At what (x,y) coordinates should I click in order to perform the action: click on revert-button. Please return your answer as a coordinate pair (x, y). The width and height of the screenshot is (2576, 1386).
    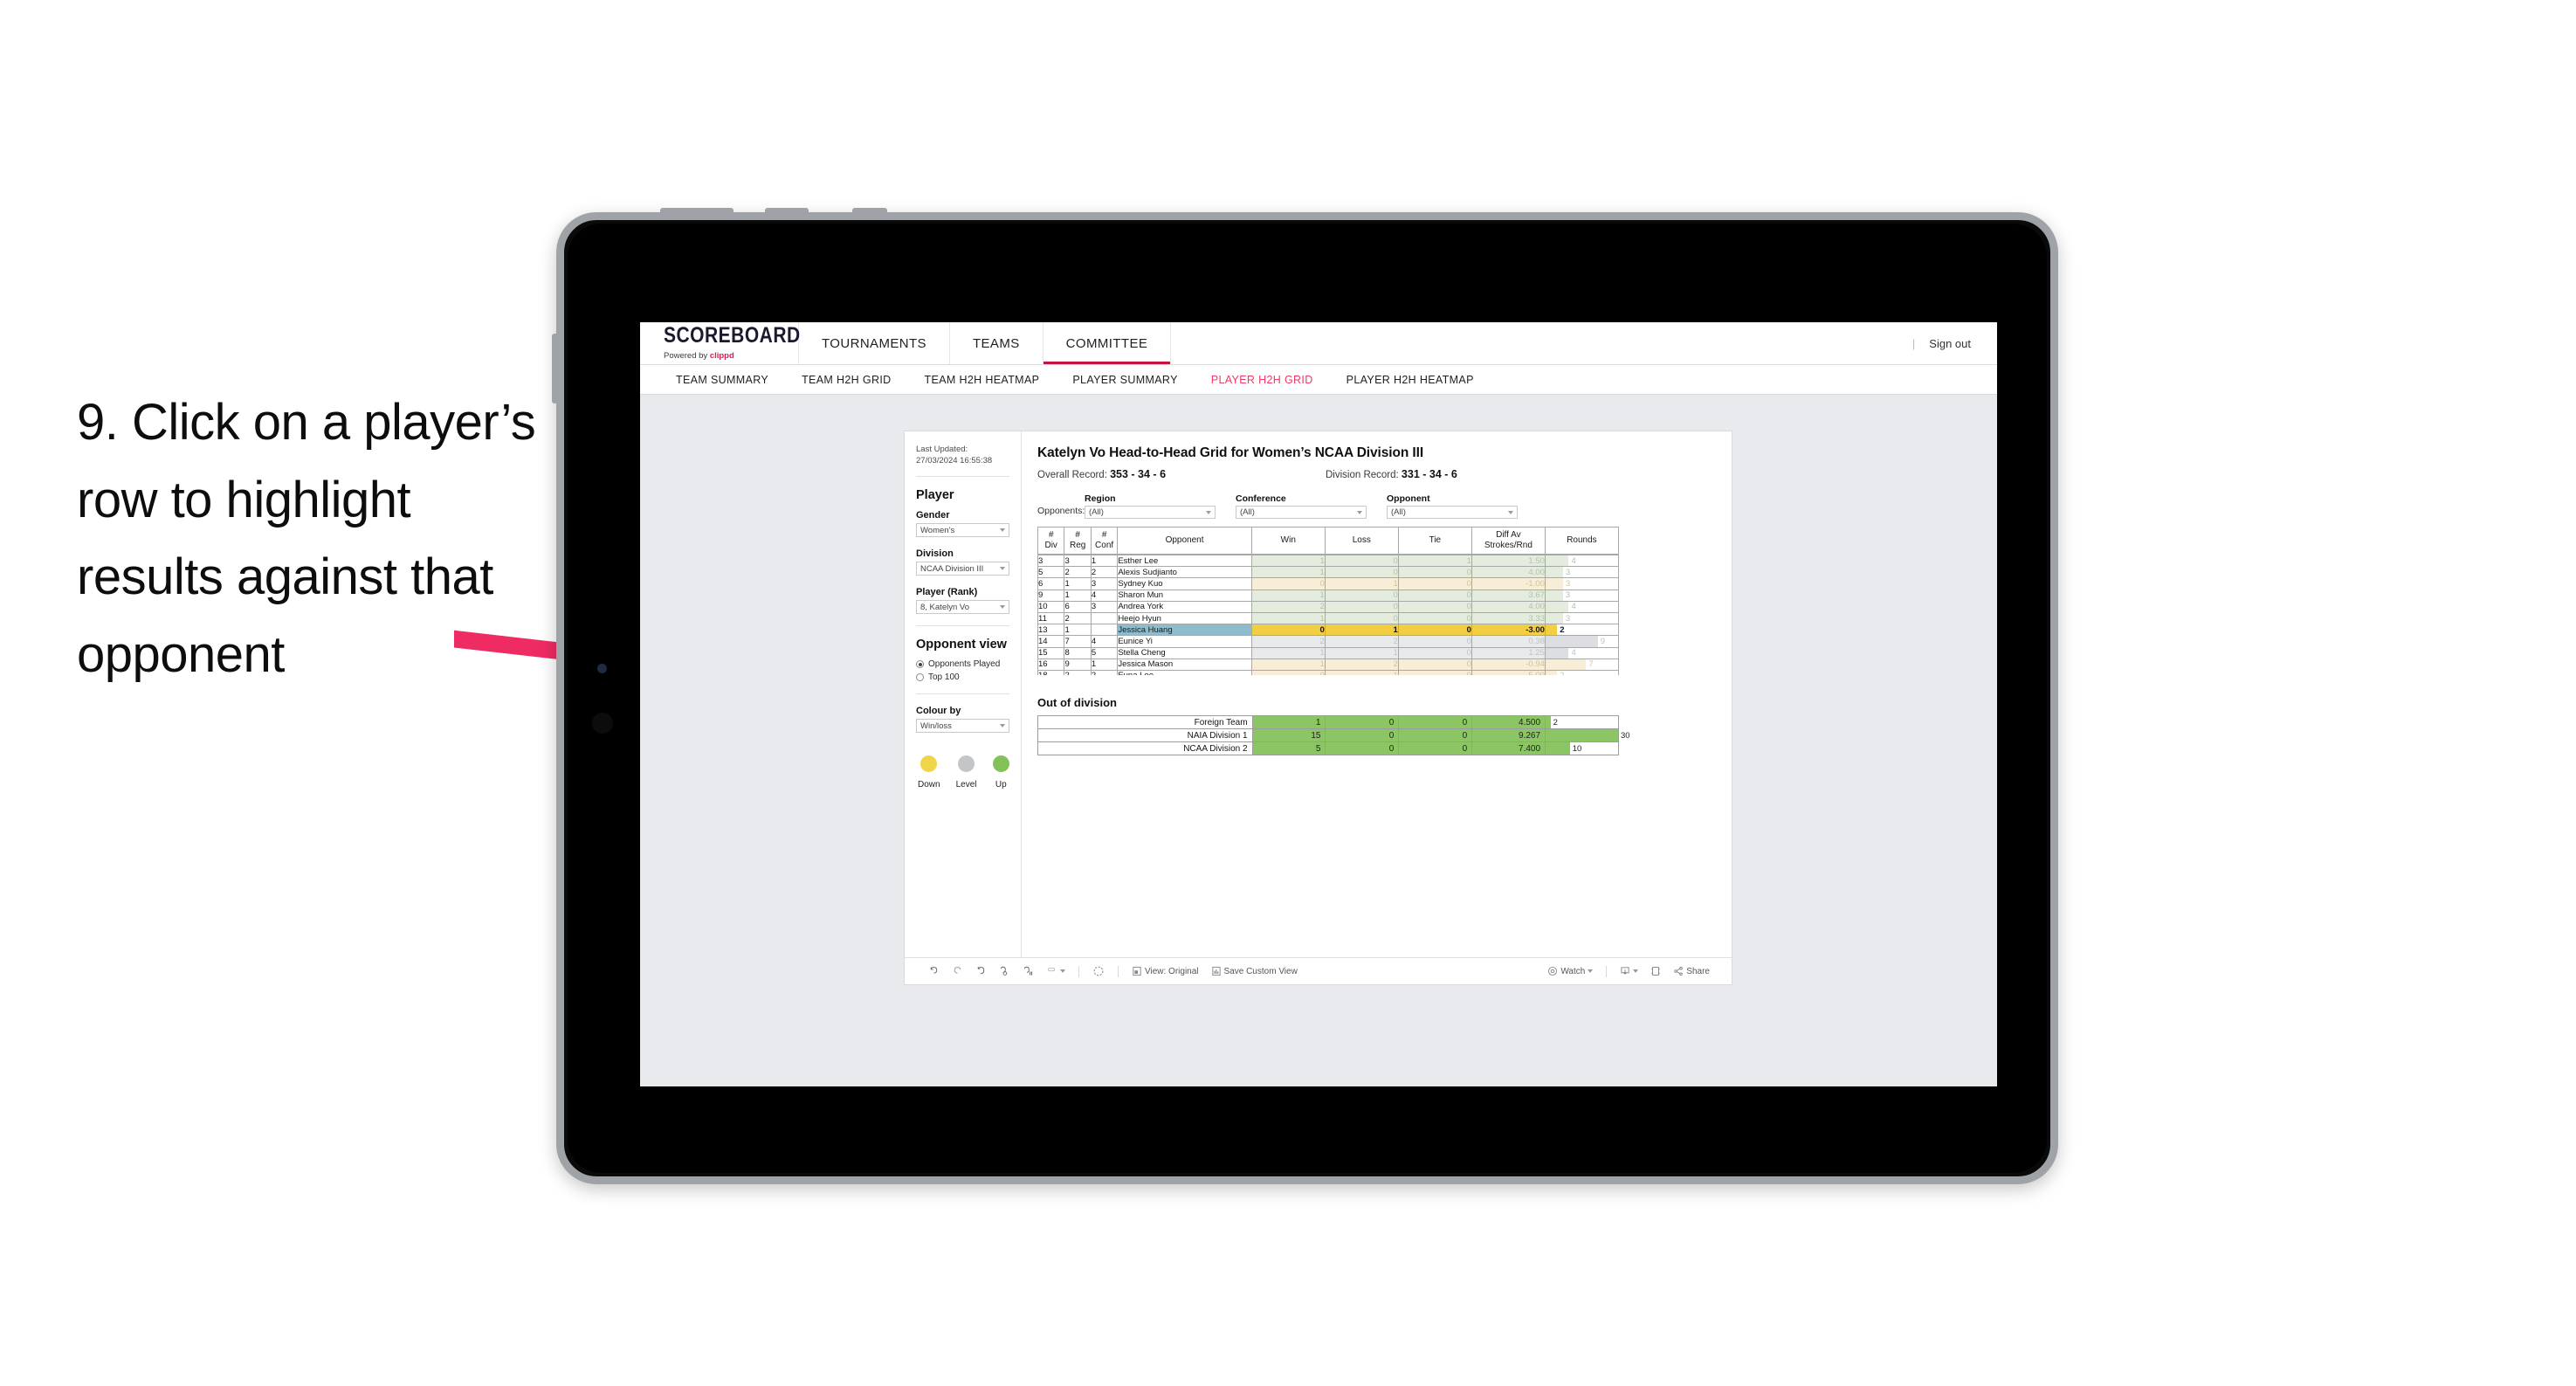
    Looking at the image, I should click on (981, 972).